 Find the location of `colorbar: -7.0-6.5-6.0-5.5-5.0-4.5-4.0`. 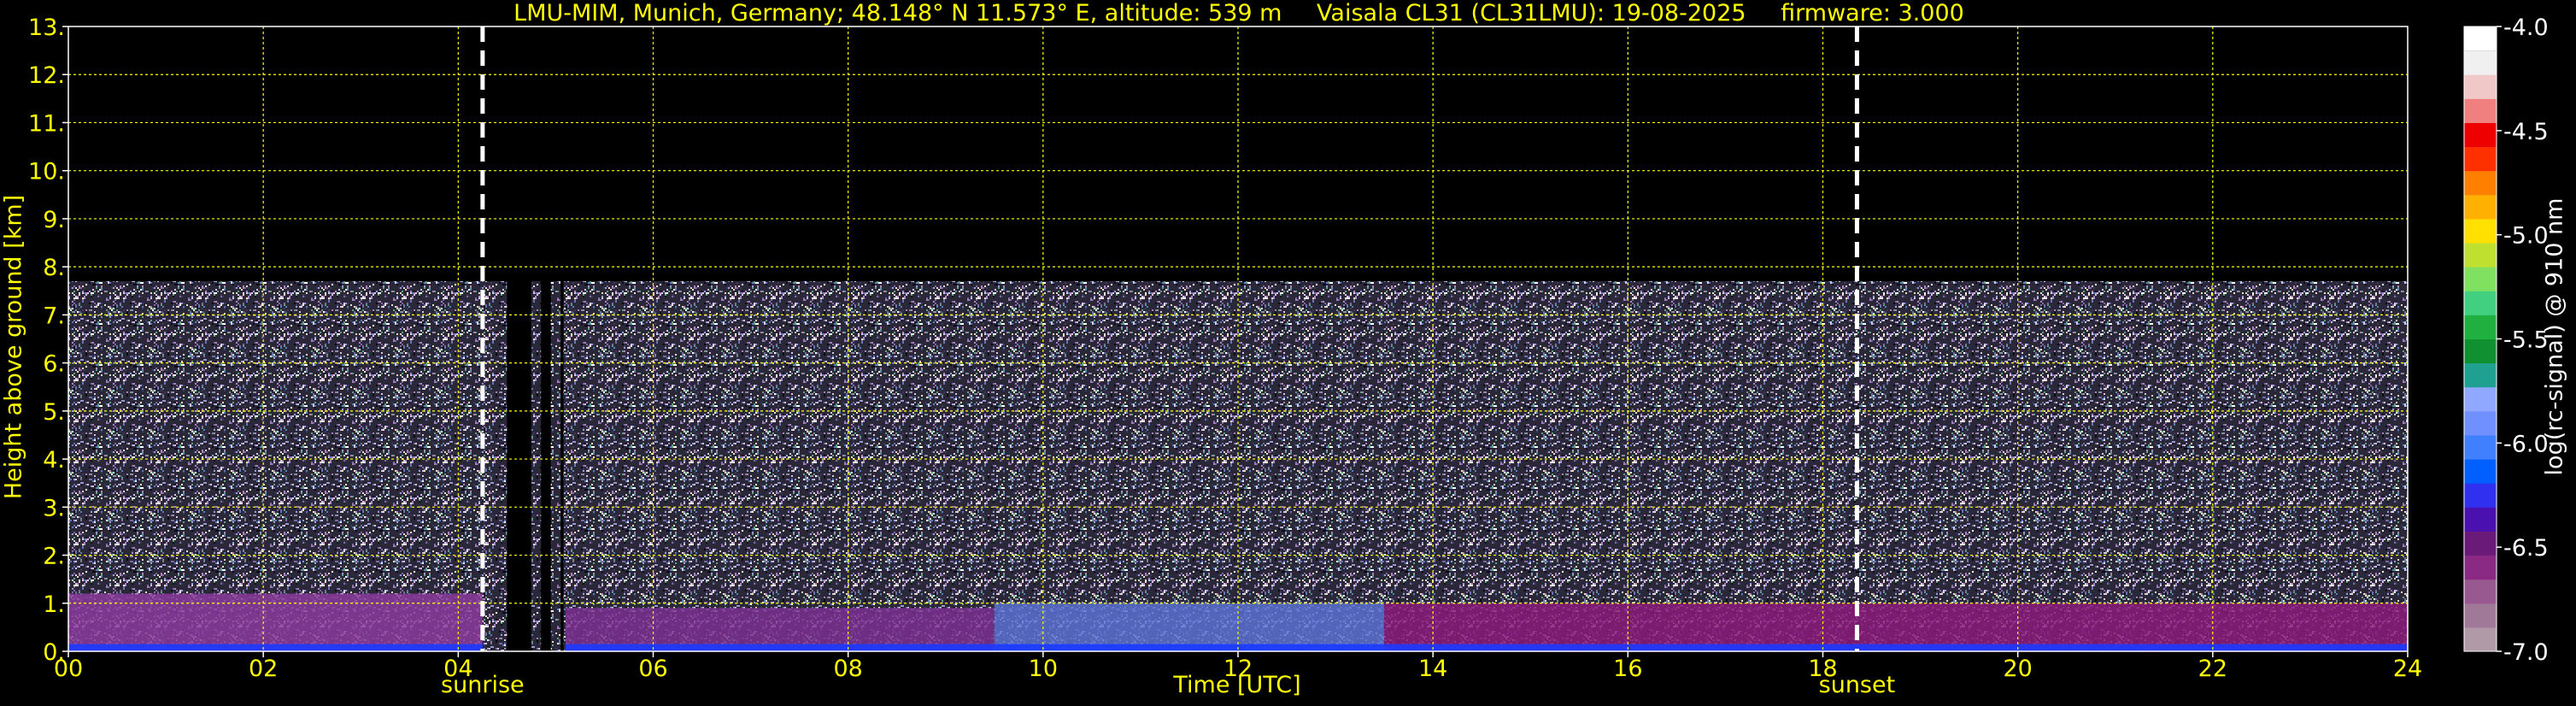

colorbar: -7.0-6.5-6.0-5.5-5.0-4.5-4.0 is located at coordinates (2506, 340).